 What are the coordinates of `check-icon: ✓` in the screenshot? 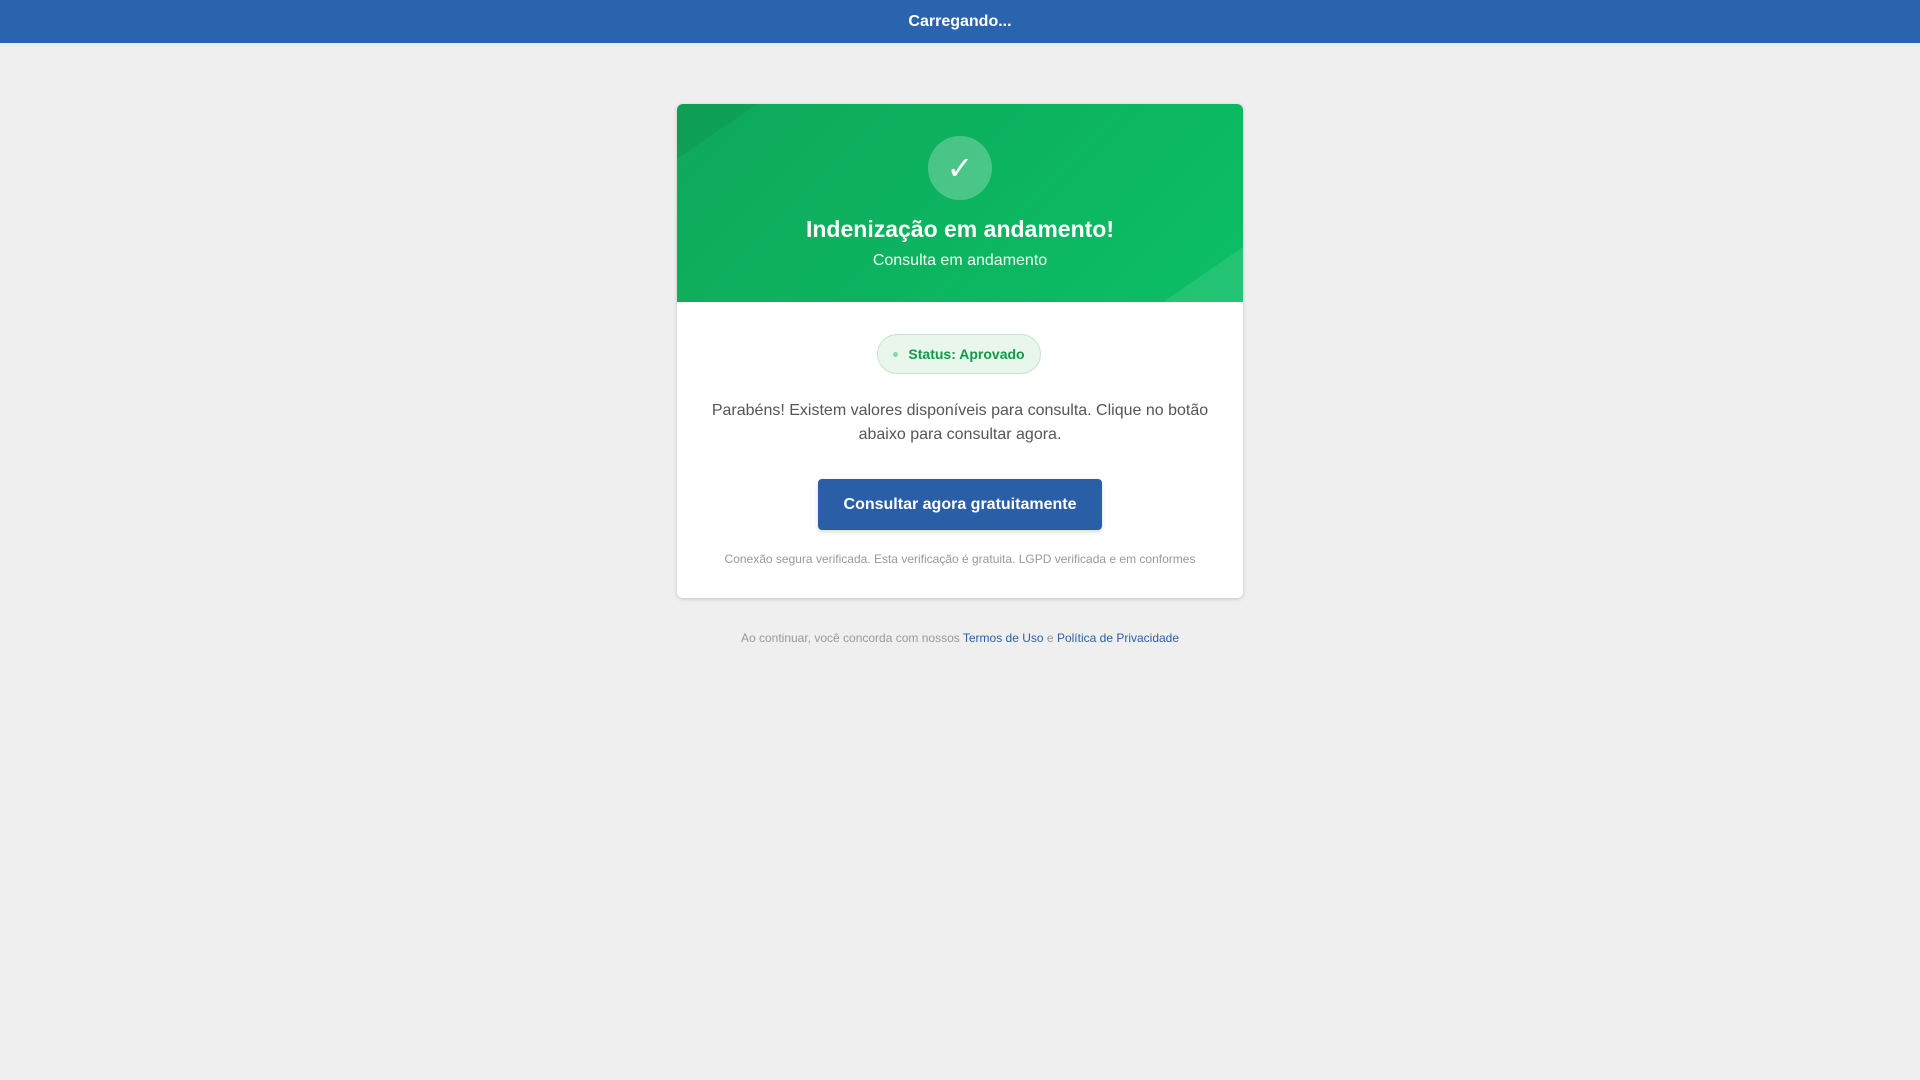 It's located at (960, 168).